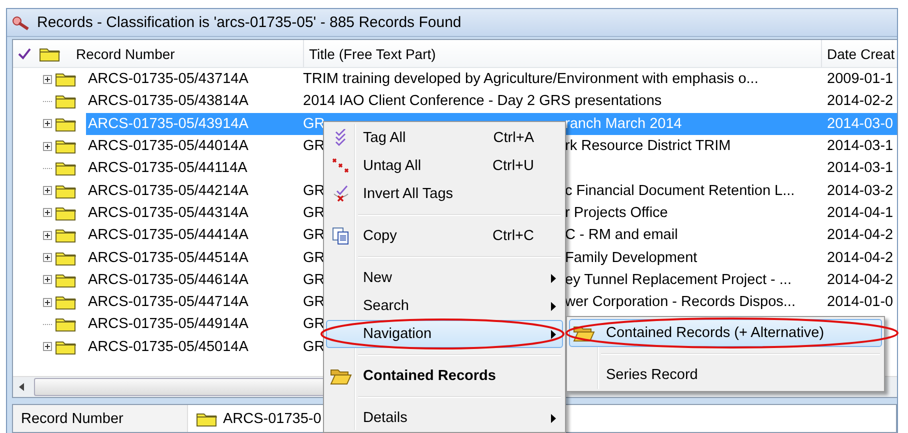 Image resolution: width=908 pixels, height=433 pixels. I want to click on table-cell-text: 2009-01-1, so click(860, 79).